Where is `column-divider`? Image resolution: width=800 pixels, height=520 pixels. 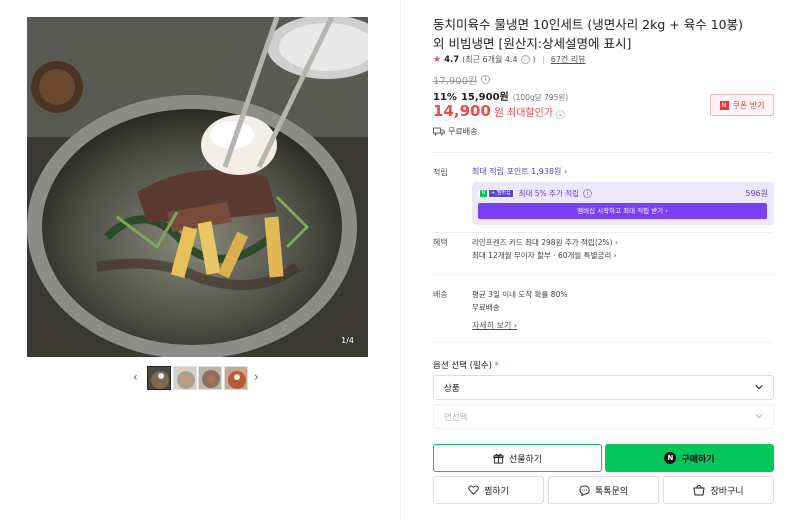
column-divider is located at coordinates (400, 260).